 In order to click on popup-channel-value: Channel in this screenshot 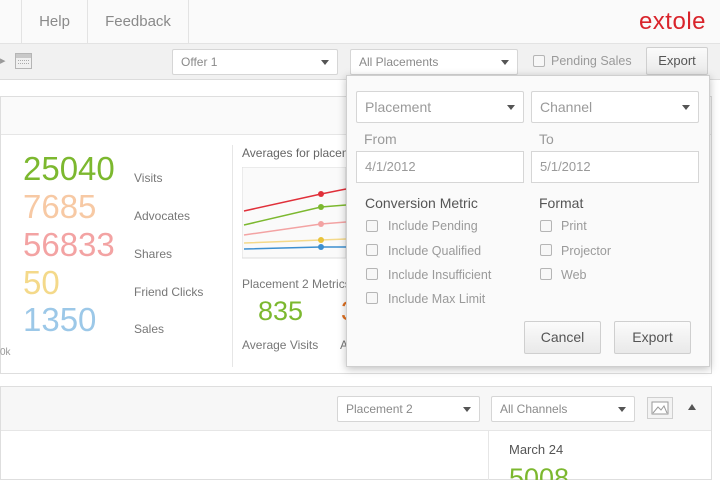, I will do `click(566, 107)`.